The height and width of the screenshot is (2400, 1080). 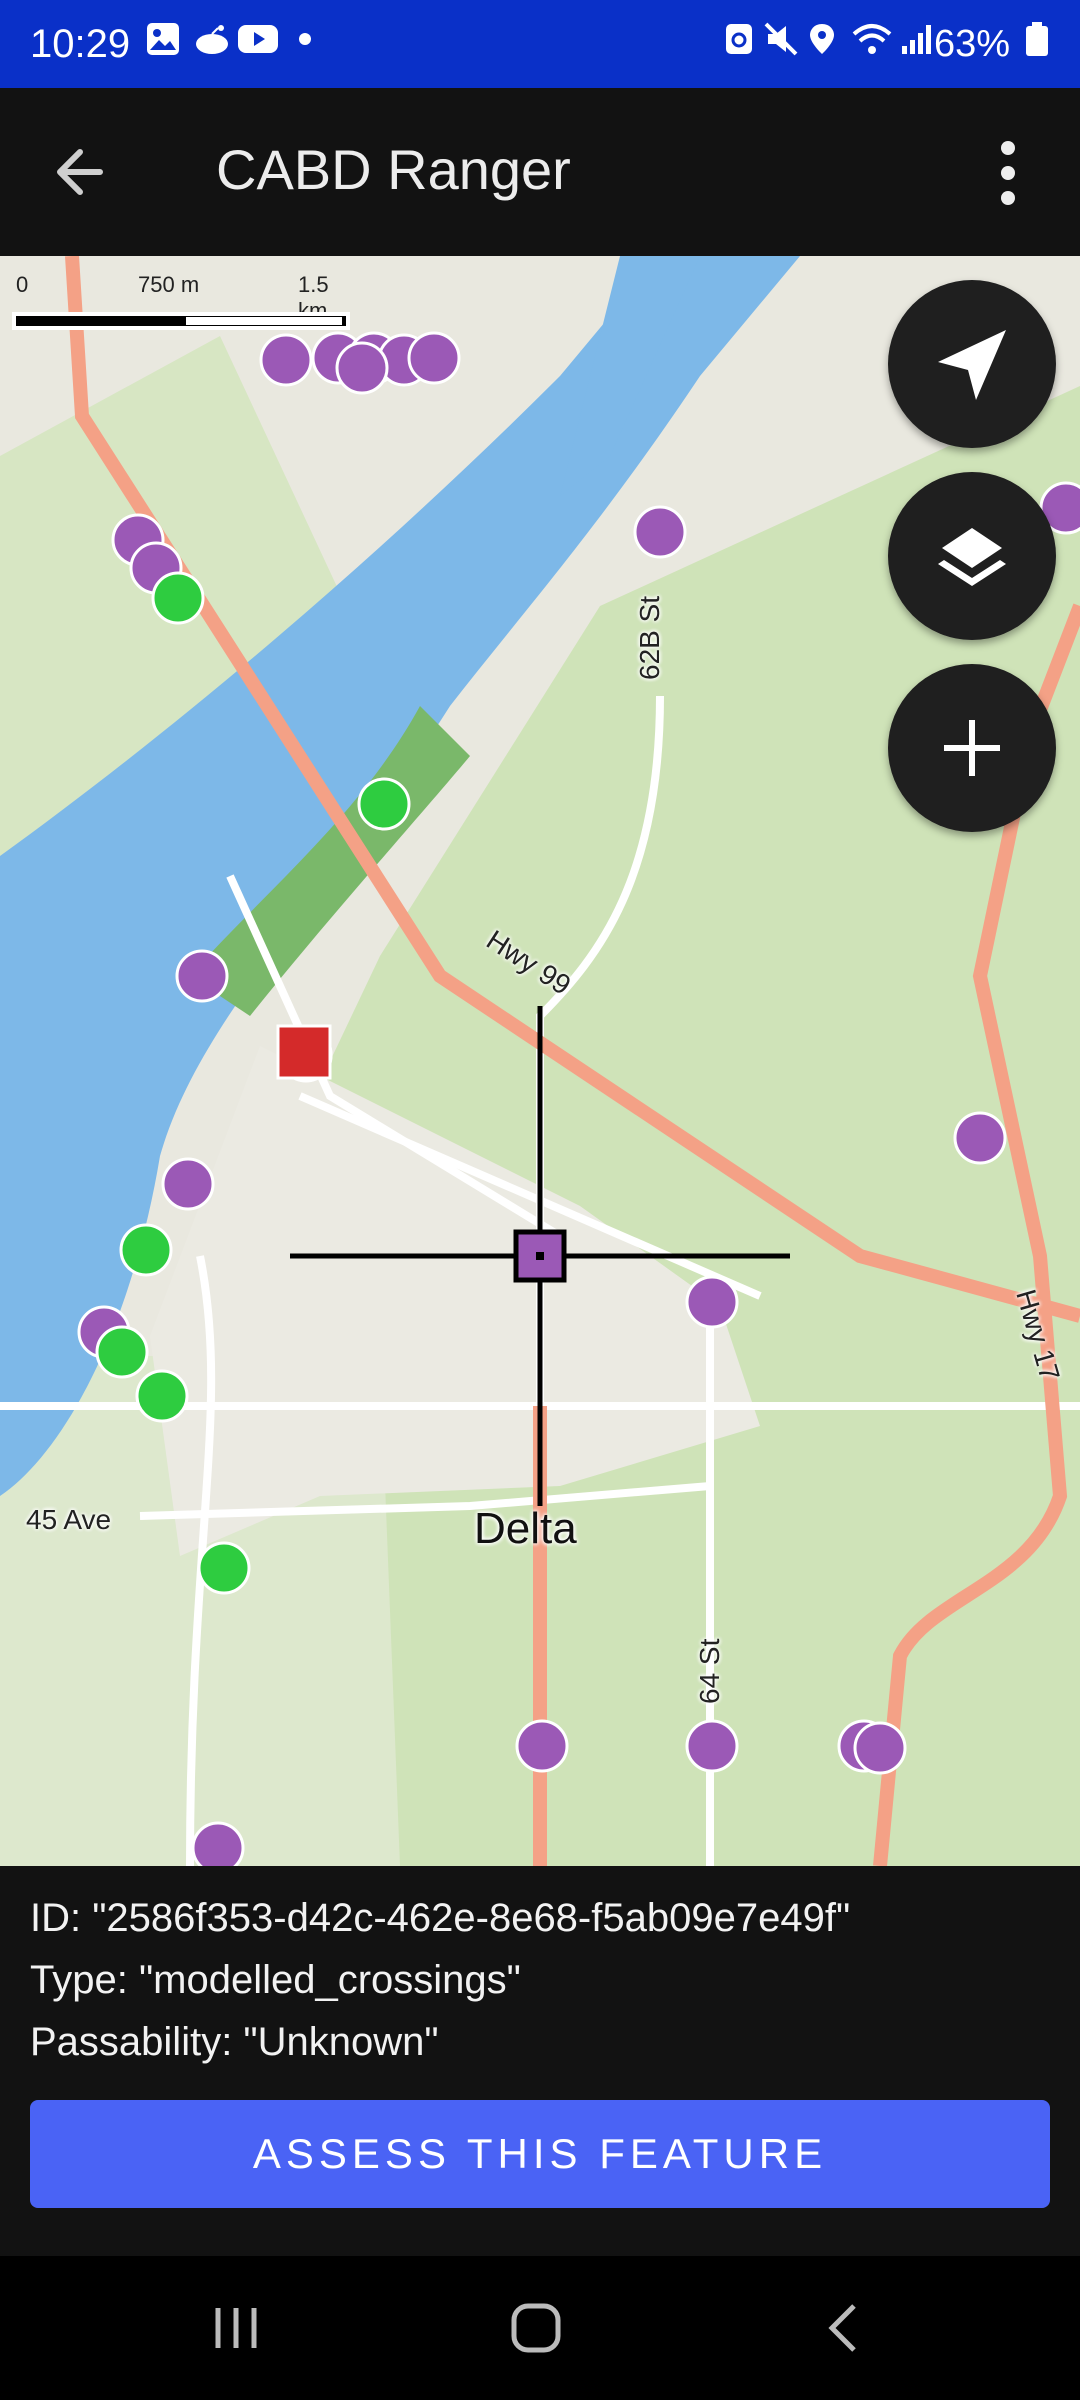 What do you see at coordinates (1008, 173) in the screenshot?
I see `more-vert-icon` at bounding box center [1008, 173].